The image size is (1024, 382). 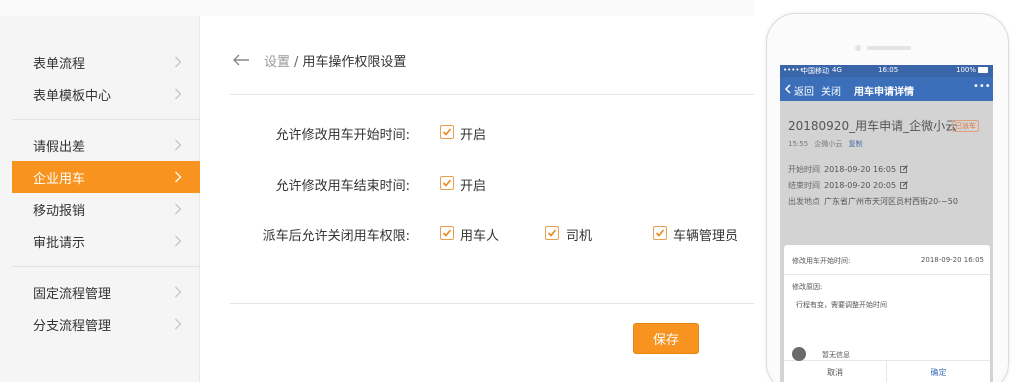 What do you see at coordinates (804, 169) in the screenshot?
I see `start-time-label: 开始时间` at bounding box center [804, 169].